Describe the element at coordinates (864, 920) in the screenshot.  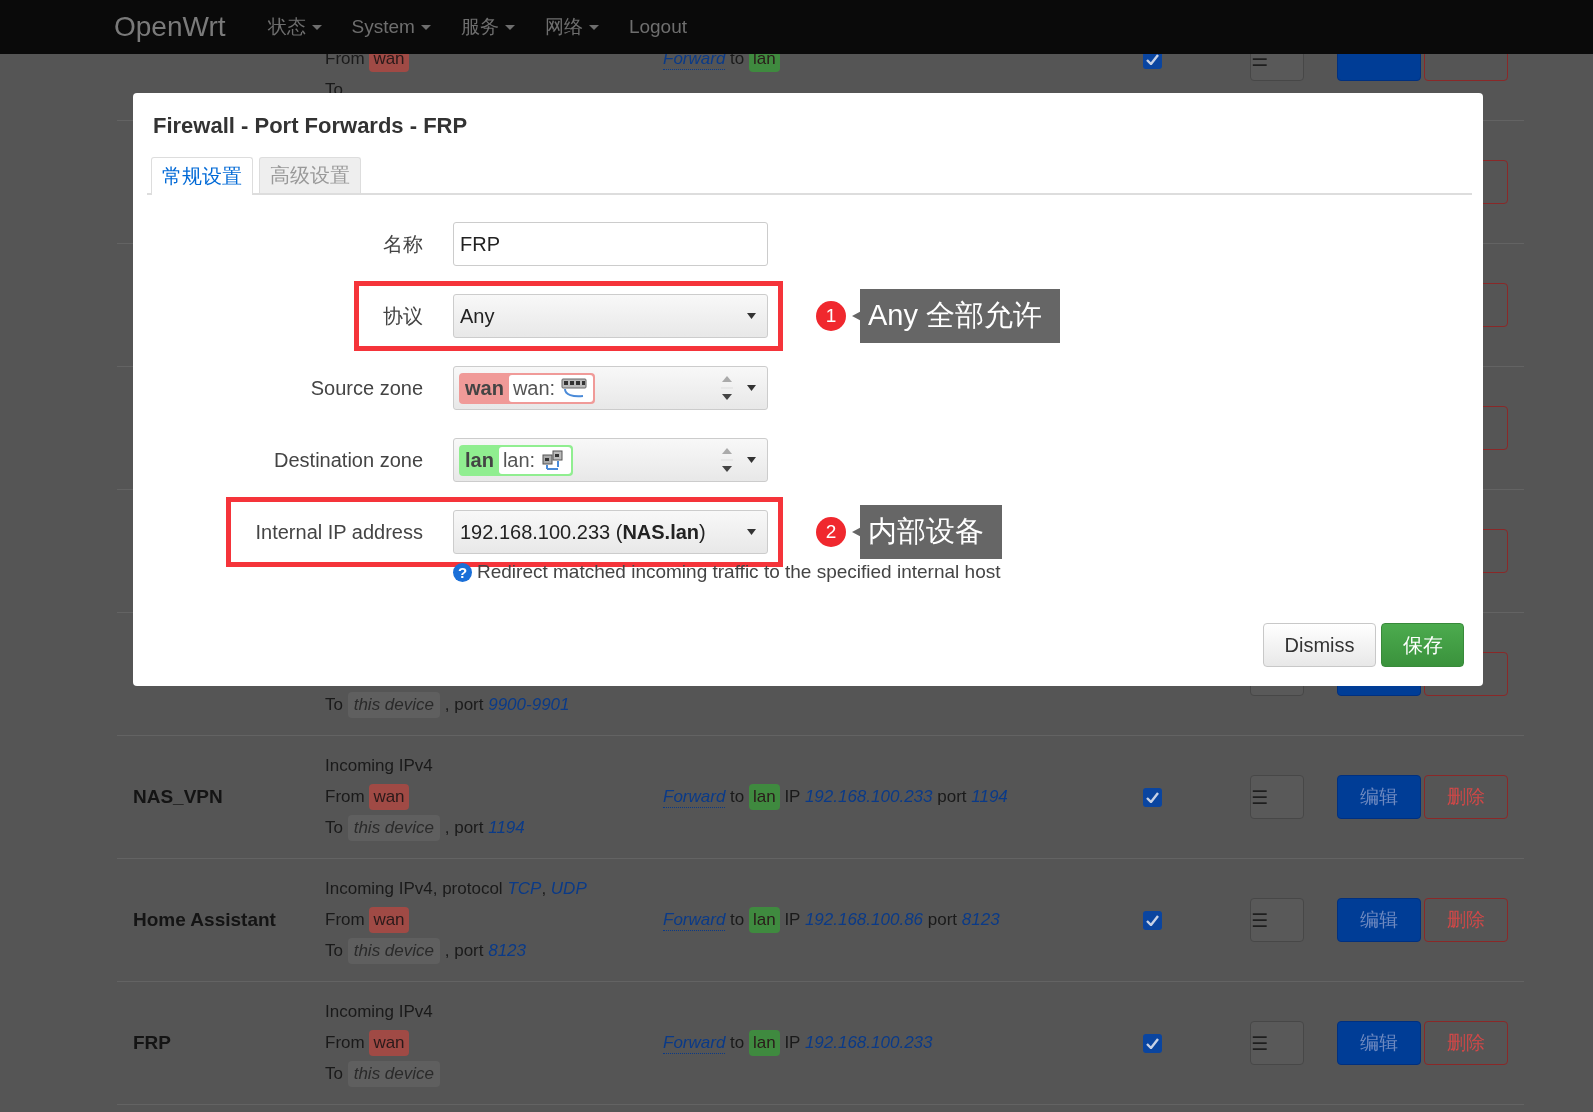
I see `rule-value: 192.168.100.86` at that location.